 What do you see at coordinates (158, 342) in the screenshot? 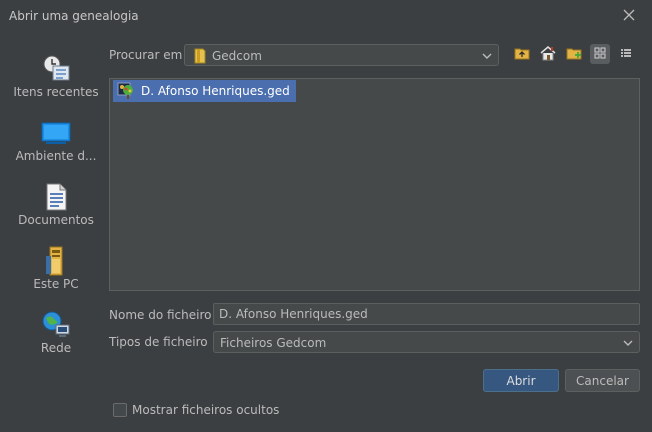
I see `filetype-label: Tipos de ficheiro` at bounding box center [158, 342].